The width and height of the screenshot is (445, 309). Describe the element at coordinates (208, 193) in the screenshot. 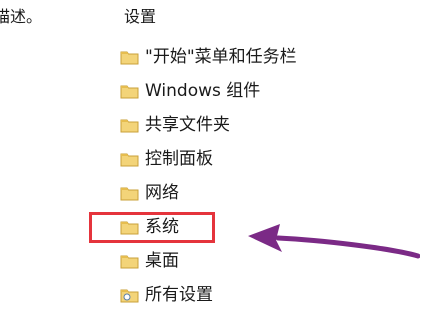

I see `tree-item-network: 网络` at that location.